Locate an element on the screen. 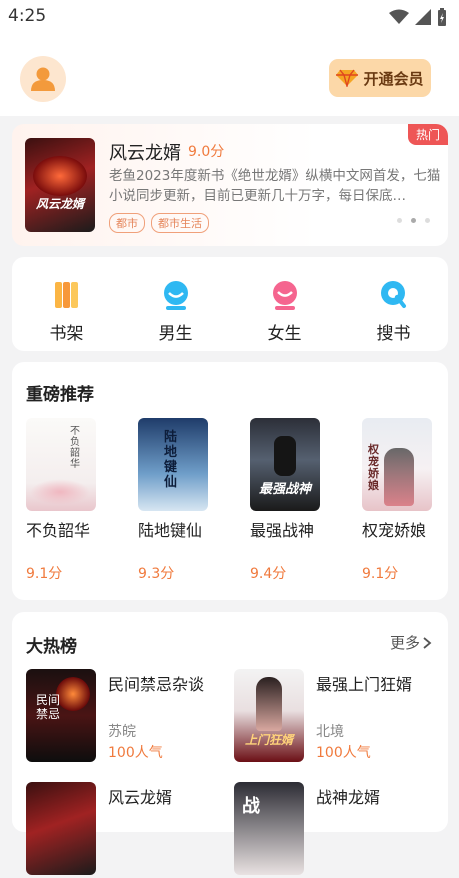 The width and height of the screenshot is (459, 878). hot-list-item: 风云龙婿 is located at coordinates (126, 830).